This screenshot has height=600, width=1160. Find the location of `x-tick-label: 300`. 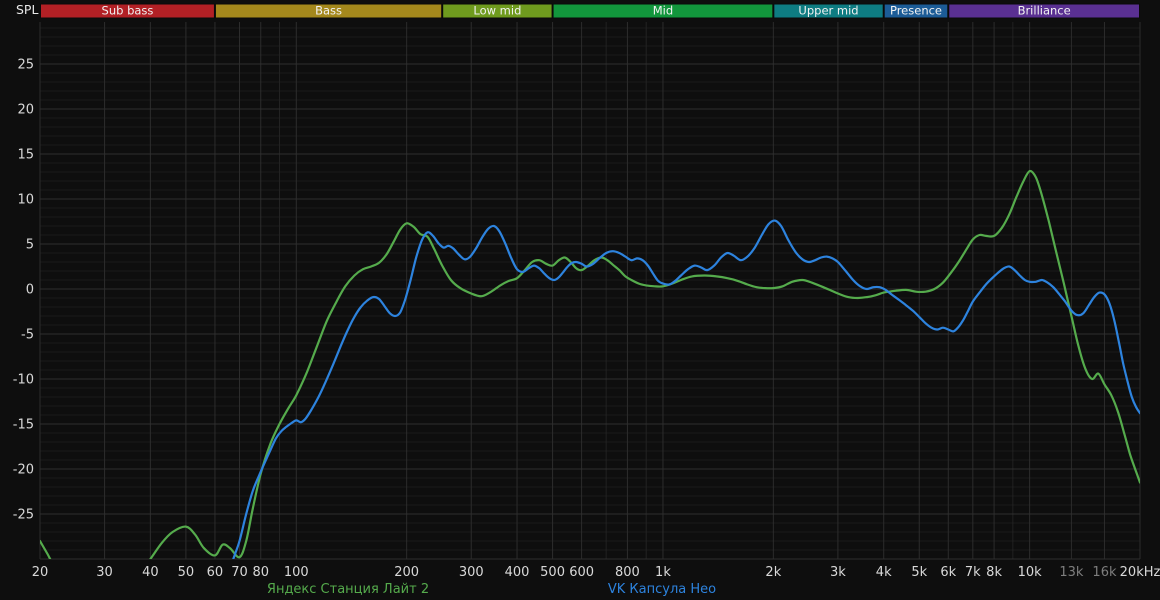

x-tick-label: 300 is located at coordinates (471, 572).